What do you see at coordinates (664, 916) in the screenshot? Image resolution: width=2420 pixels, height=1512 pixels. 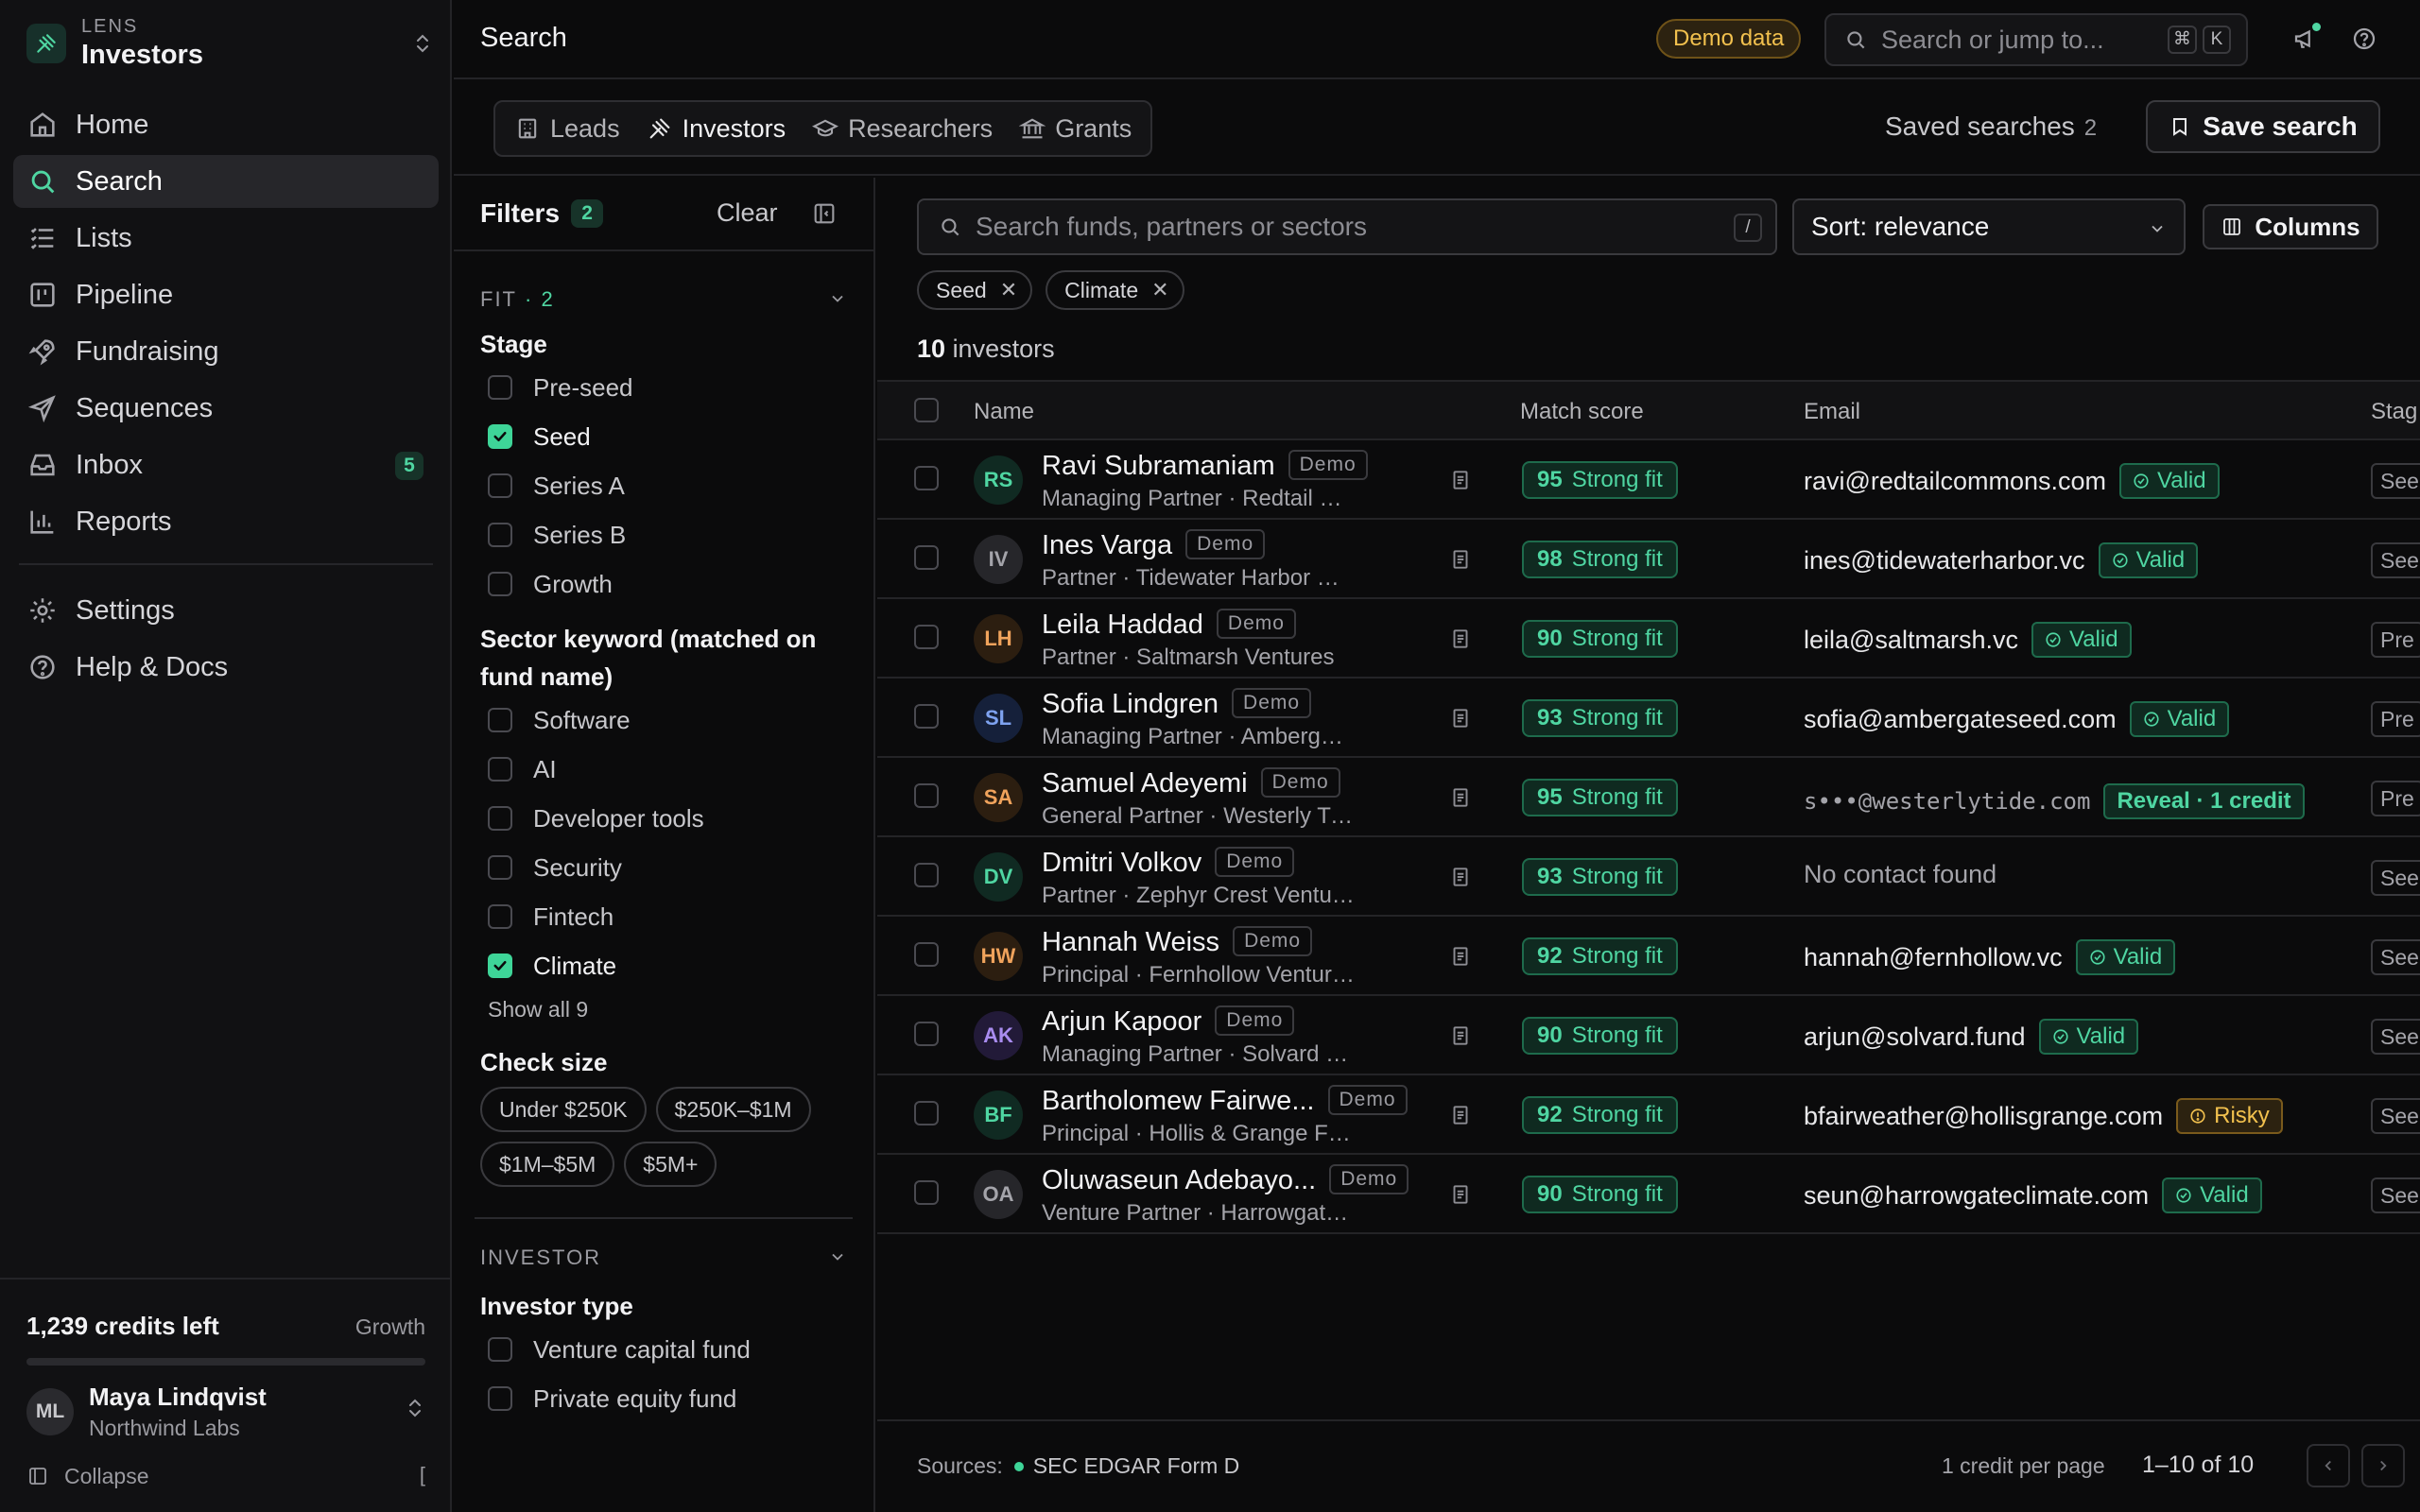 I see `sector-option: Fintech` at bounding box center [664, 916].